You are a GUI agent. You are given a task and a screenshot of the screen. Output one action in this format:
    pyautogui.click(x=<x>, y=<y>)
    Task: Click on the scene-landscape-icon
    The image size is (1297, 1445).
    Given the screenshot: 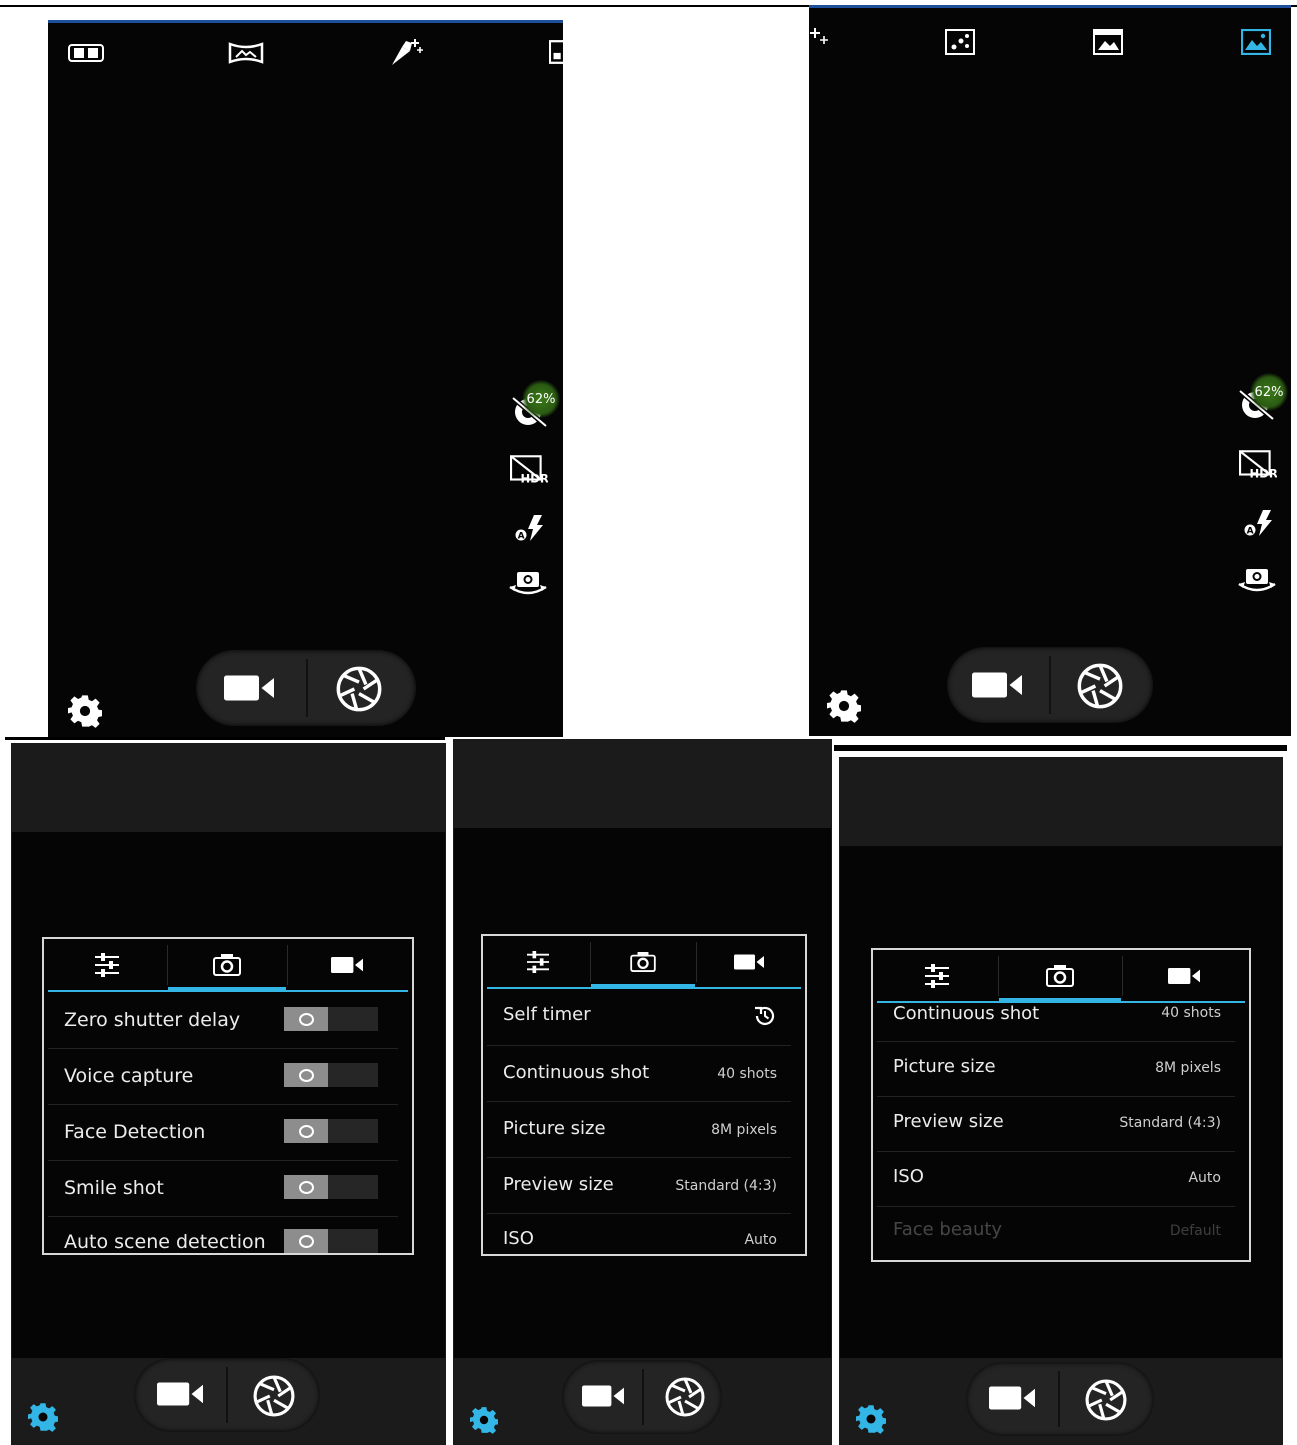 What is the action you would take?
    pyautogui.click(x=1256, y=42)
    